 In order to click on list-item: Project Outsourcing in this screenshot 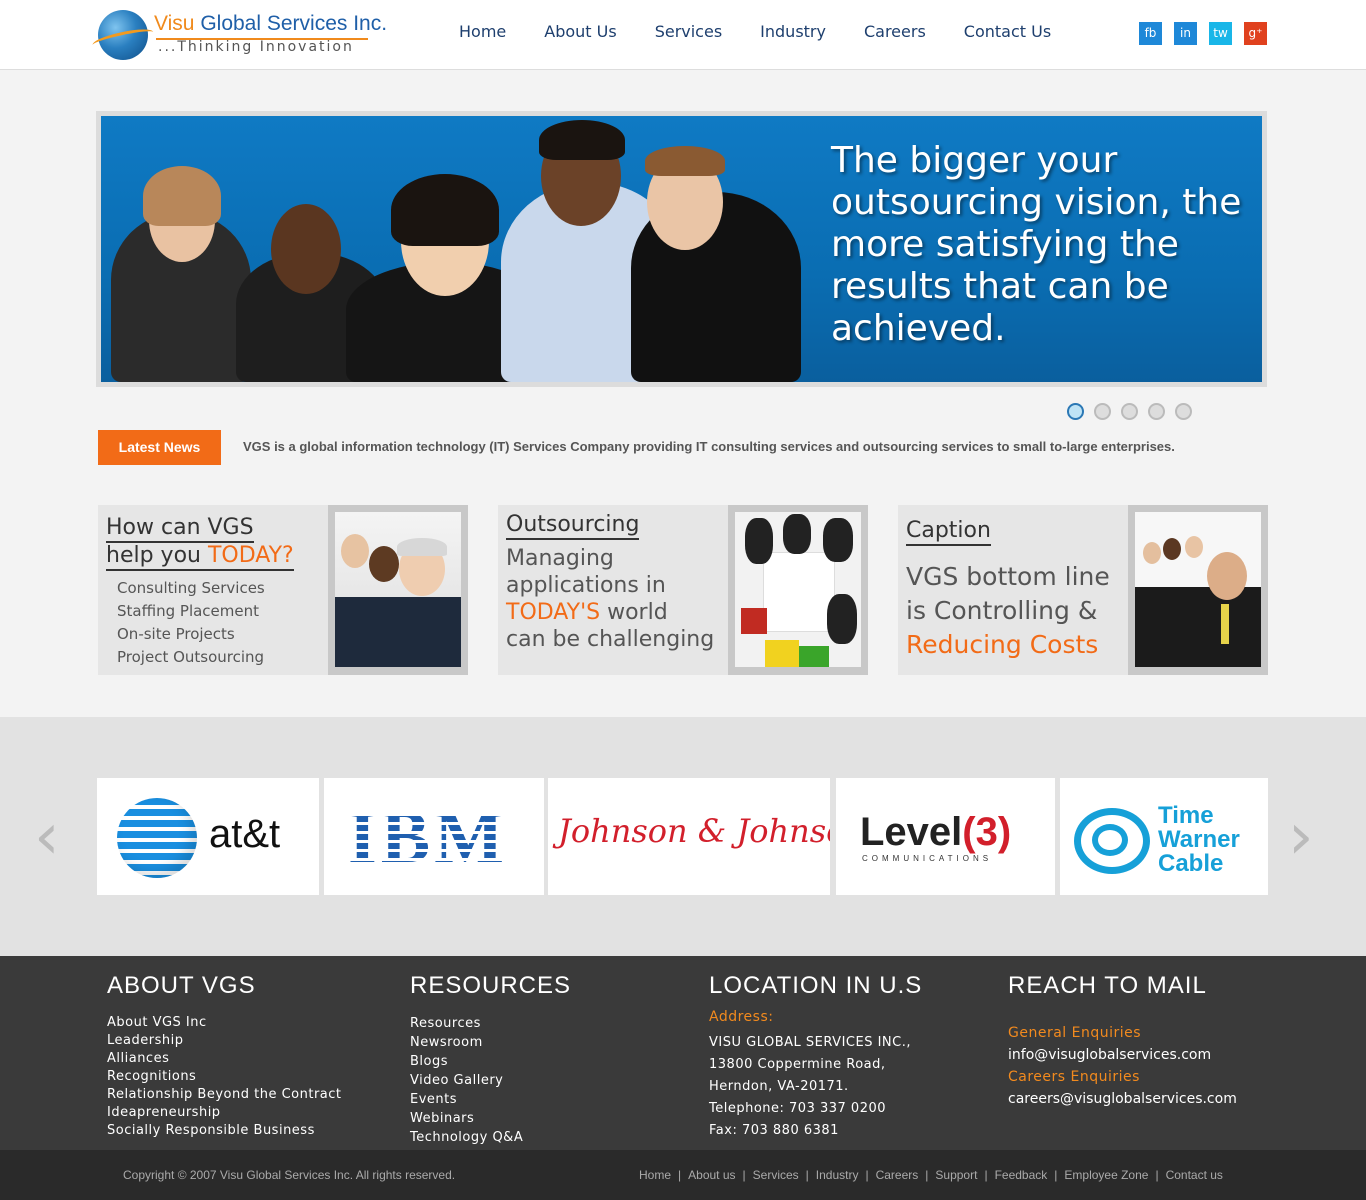, I will do `click(191, 657)`.